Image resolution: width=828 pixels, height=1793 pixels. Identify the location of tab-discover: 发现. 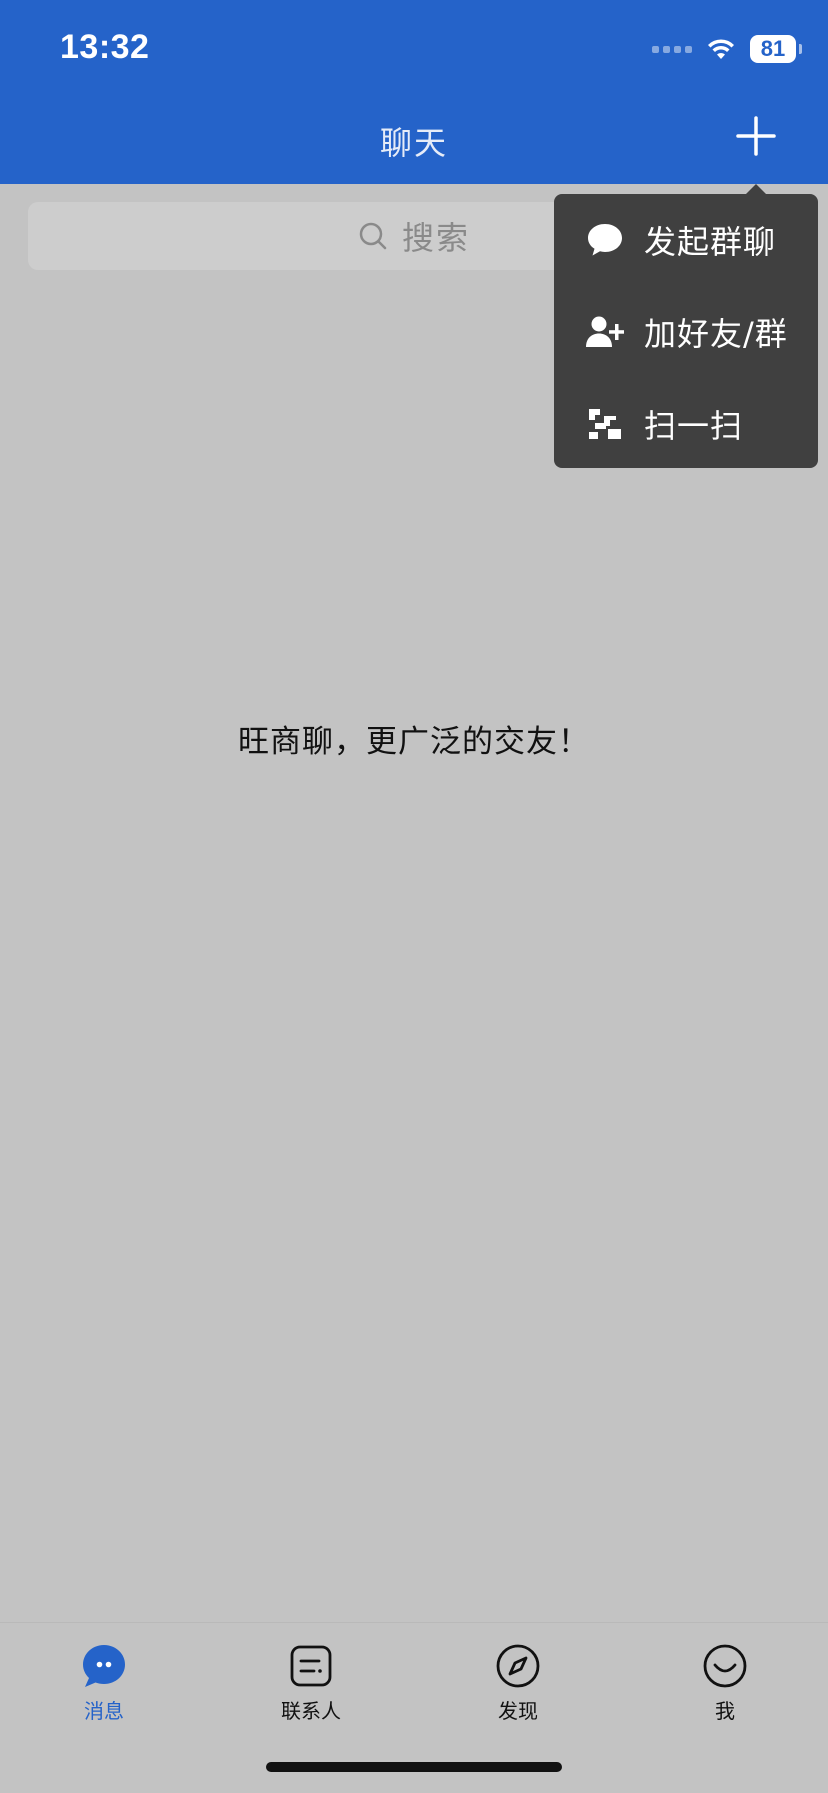
(518, 1693).